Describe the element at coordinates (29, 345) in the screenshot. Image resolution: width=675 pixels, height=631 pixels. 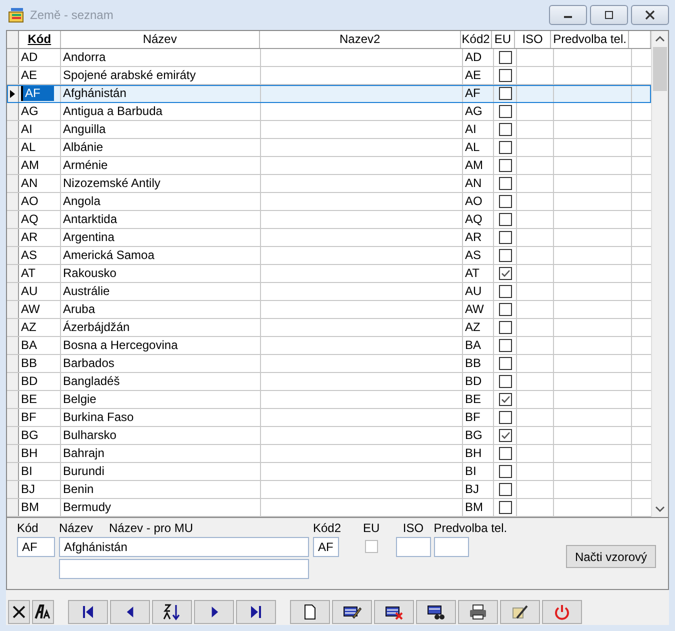
I see `table-cell: BA` at that location.